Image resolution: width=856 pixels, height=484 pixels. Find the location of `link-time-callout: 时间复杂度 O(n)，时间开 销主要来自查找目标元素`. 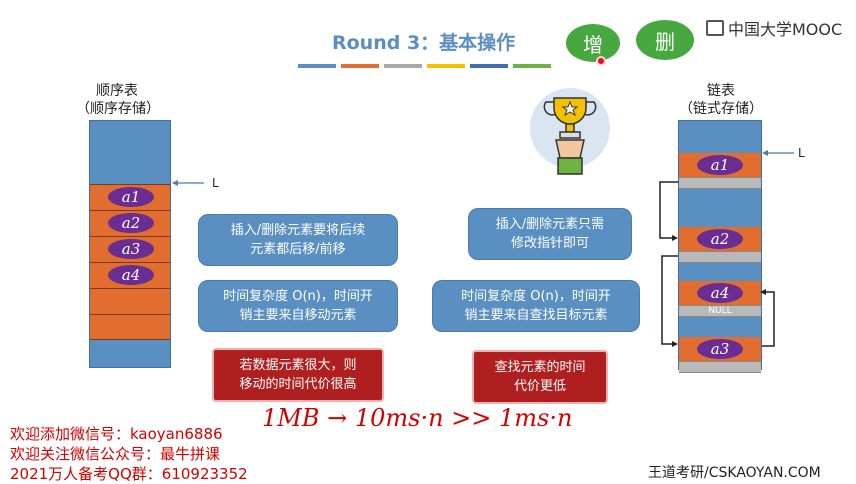

link-time-callout: 时间复杂度 O(n)，时间开 销主要来自查找目标元素 is located at coordinates (536, 306).